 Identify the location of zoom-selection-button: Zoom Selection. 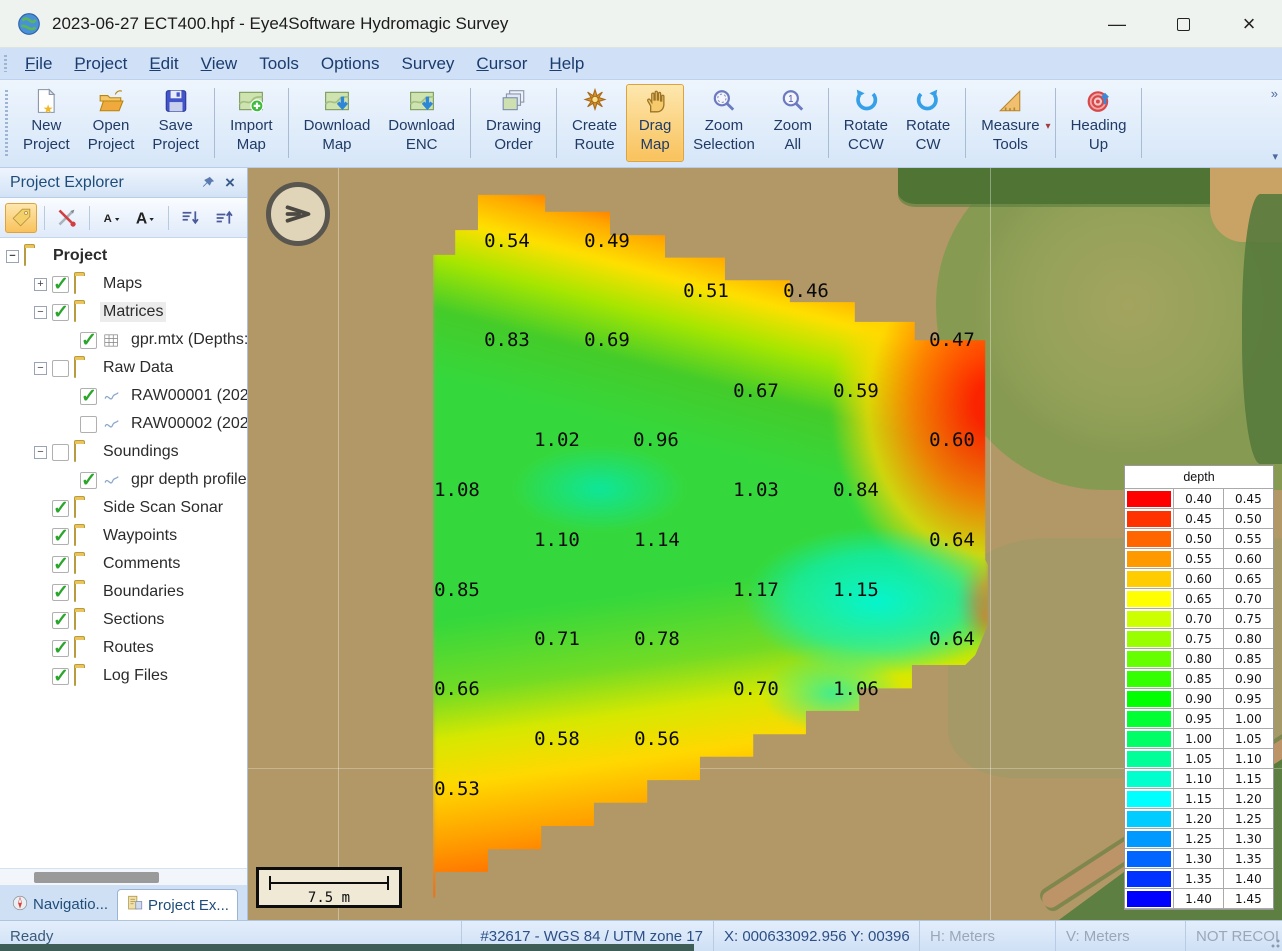
(724, 123).